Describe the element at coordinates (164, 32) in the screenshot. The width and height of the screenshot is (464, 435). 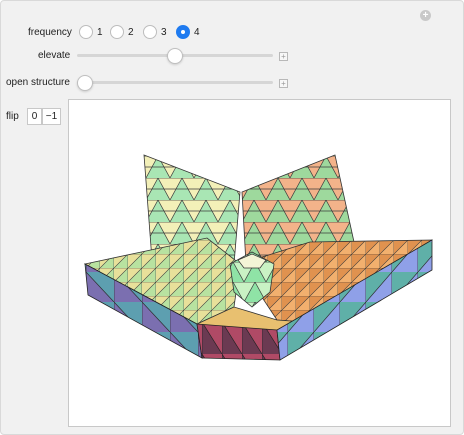
I see `frequency-option-3: 3` at that location.